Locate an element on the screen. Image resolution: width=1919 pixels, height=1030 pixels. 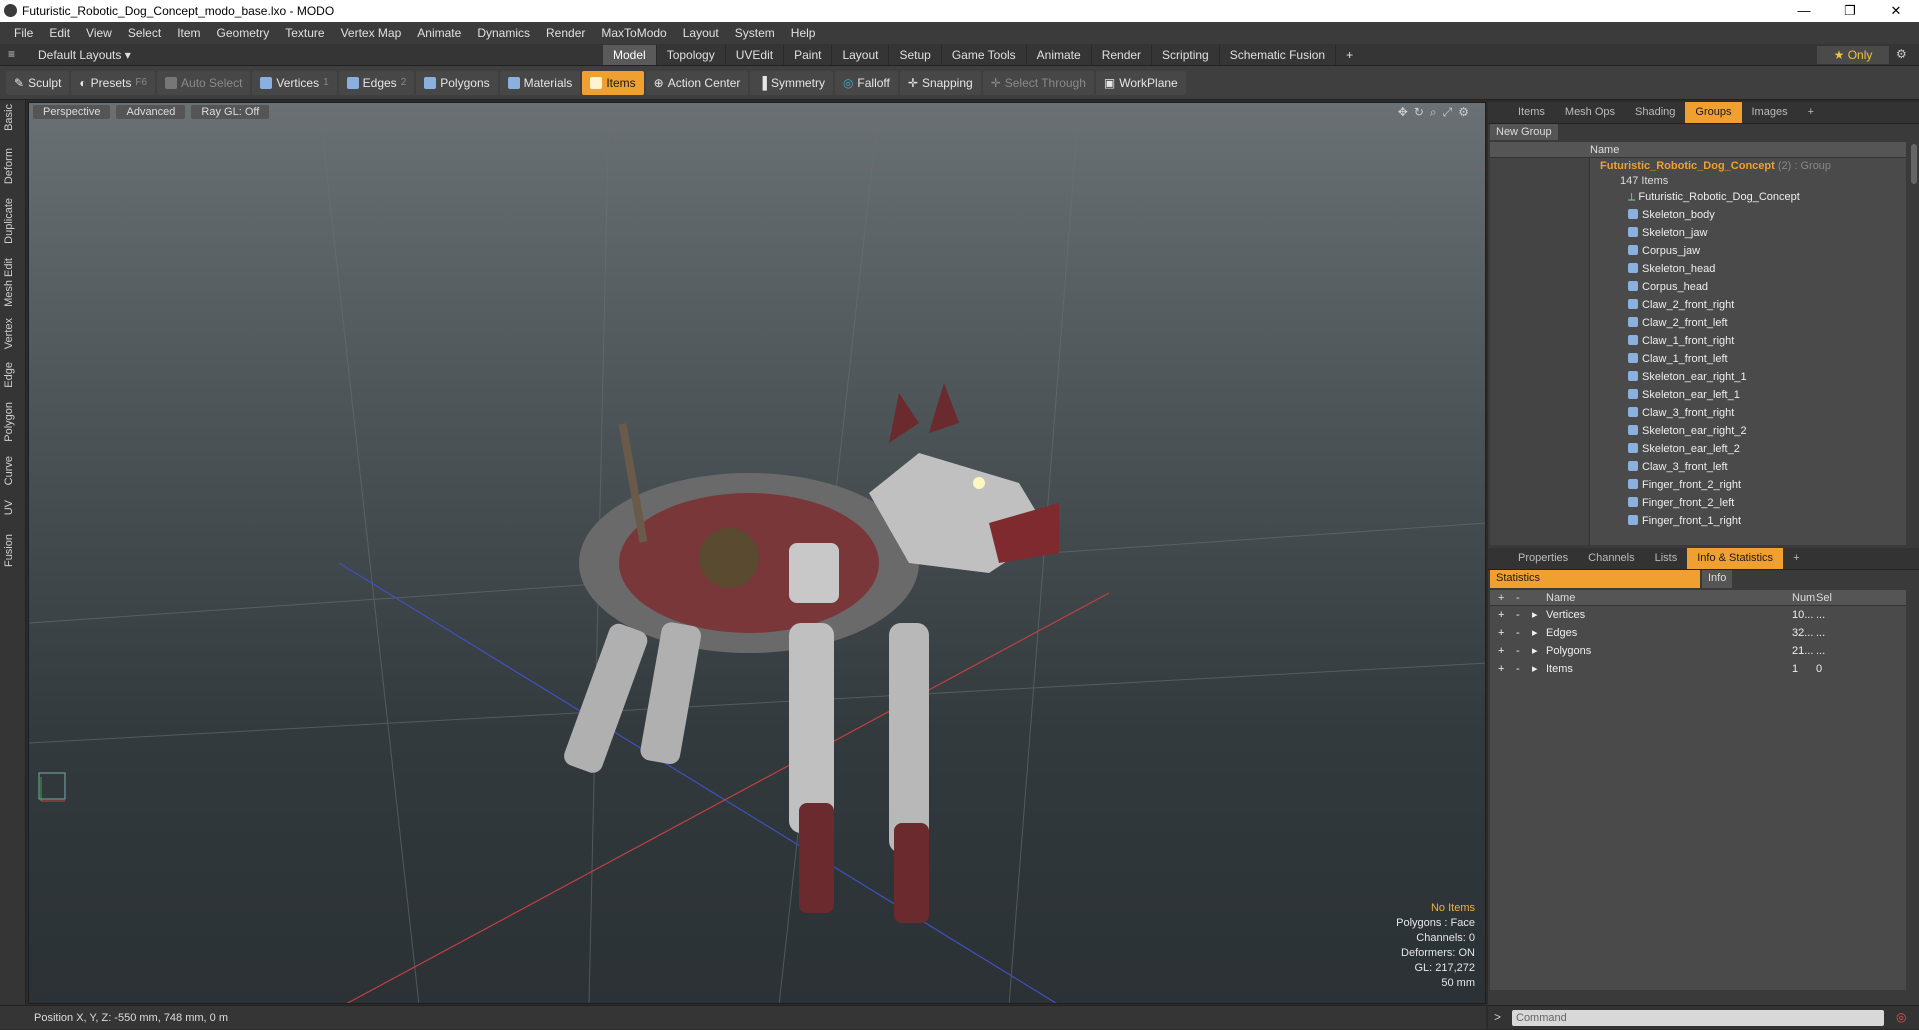
list-item: Corpus_head is located at coordinates (1698, 287).